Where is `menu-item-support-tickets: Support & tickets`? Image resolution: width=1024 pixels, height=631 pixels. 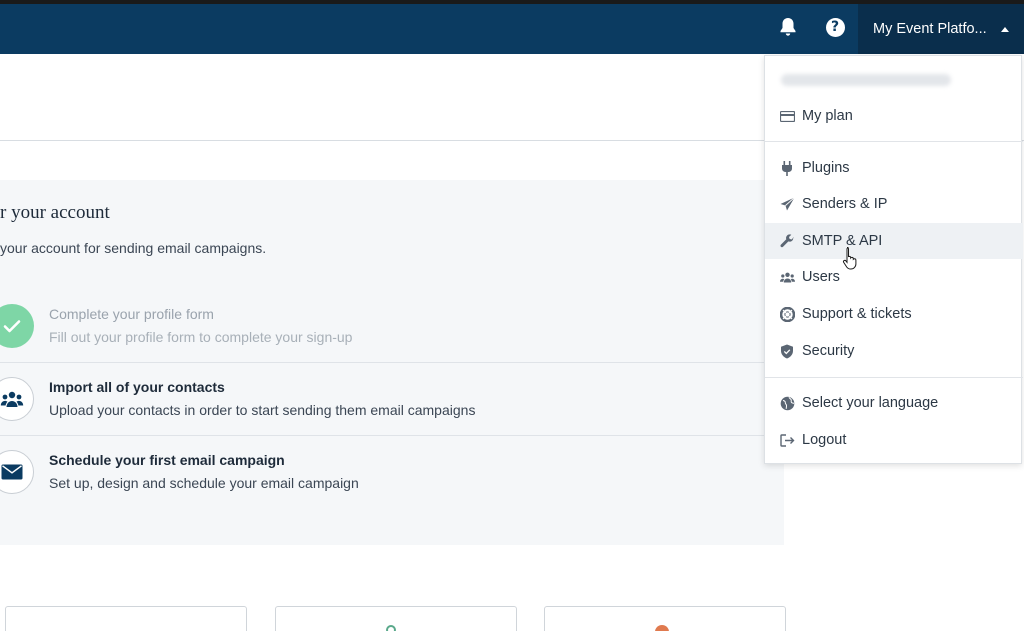 menu-item-support-tickets: Support & tickets is located at coordinates (894, 314).